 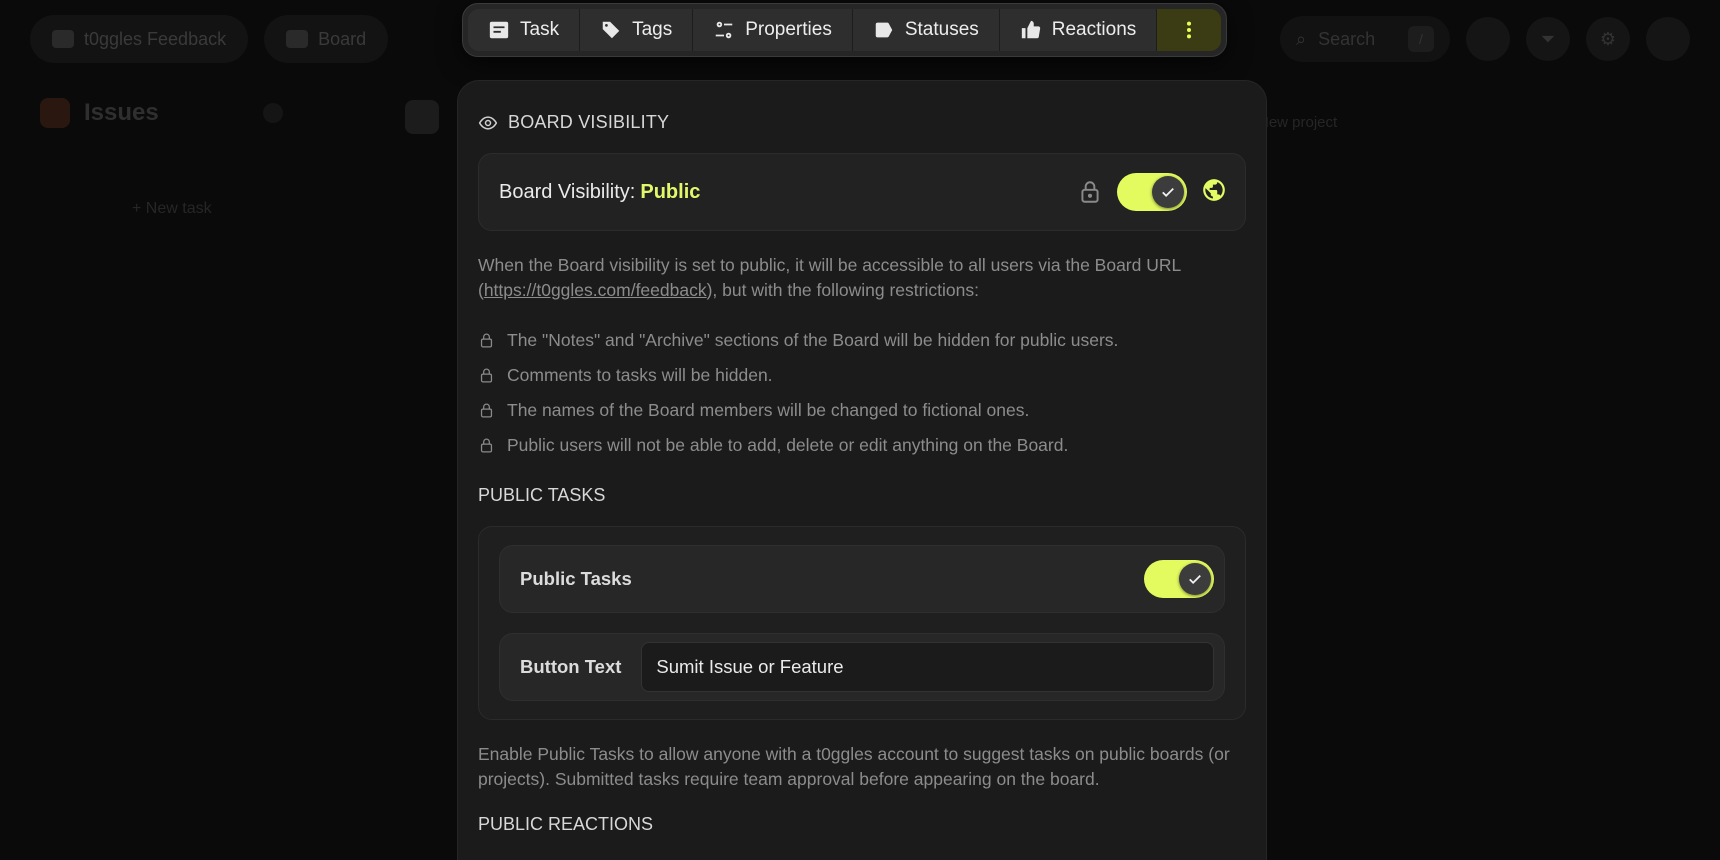 What do you see at coordinates (1421, 39) in the screenshot?
I see `search-shortcut: /` at bounding box center [1421, 39].